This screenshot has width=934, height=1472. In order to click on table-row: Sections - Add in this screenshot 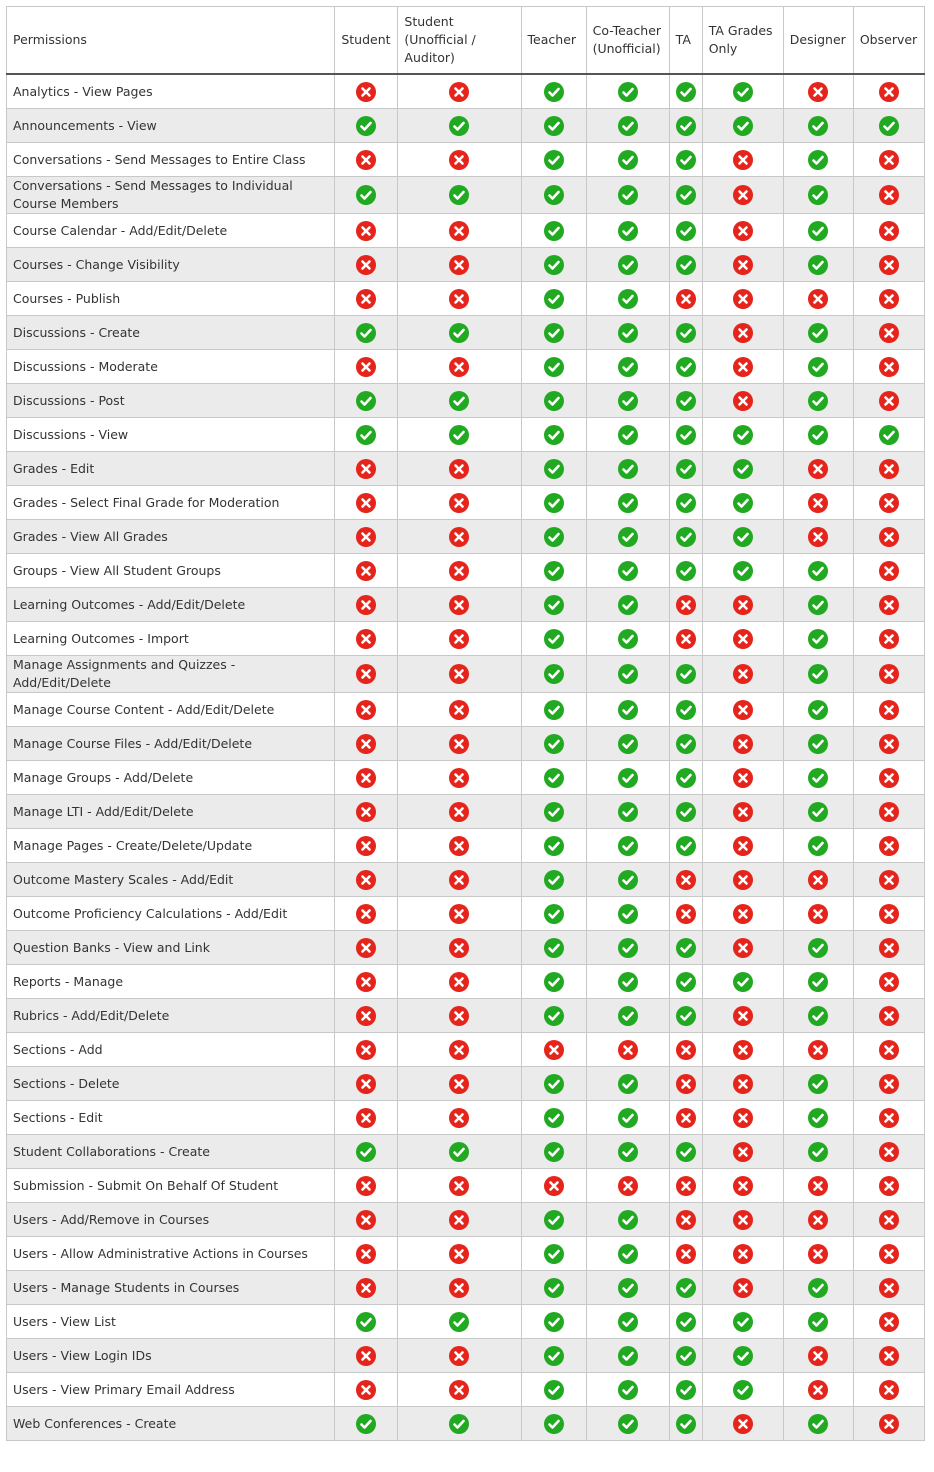, I will do `click(465, 1049)`.